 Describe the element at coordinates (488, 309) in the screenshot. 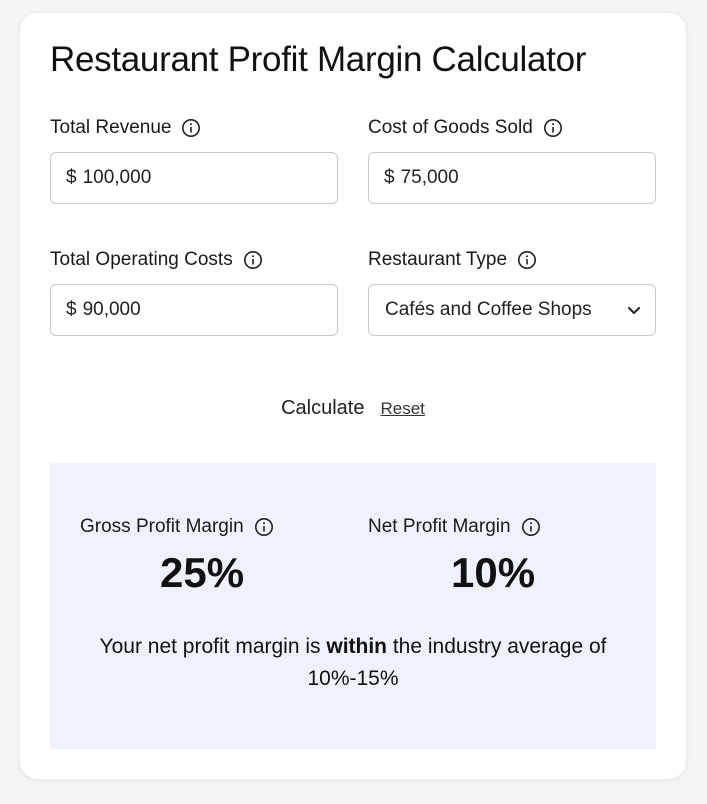

I see `restaurant-type-selected: Cafés and Coffee Shops` at that location.